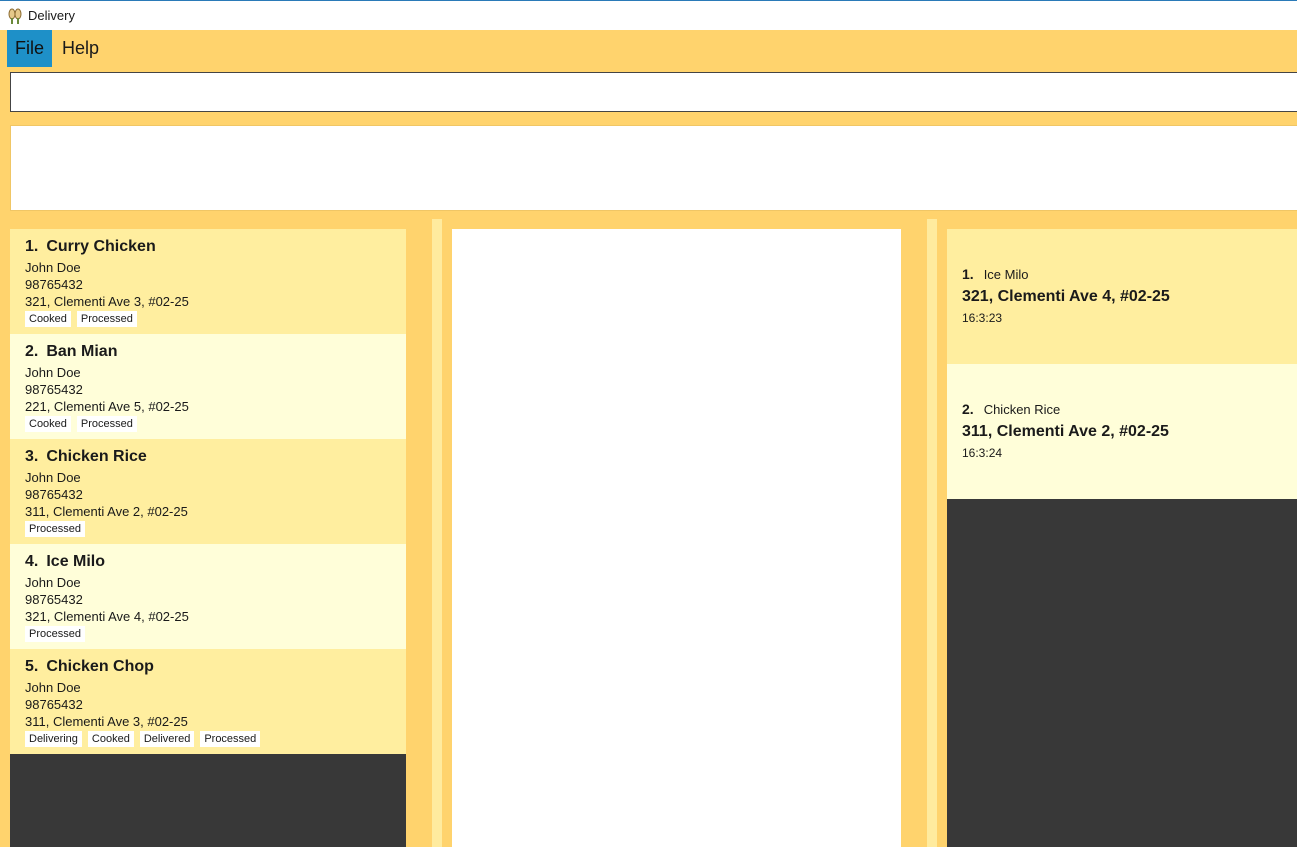 Image resolution: width=1297 pixels, height=847 pixels. I want to click on order-address: 321, Clementi Ave 4, #02-25, so click(107, 616).